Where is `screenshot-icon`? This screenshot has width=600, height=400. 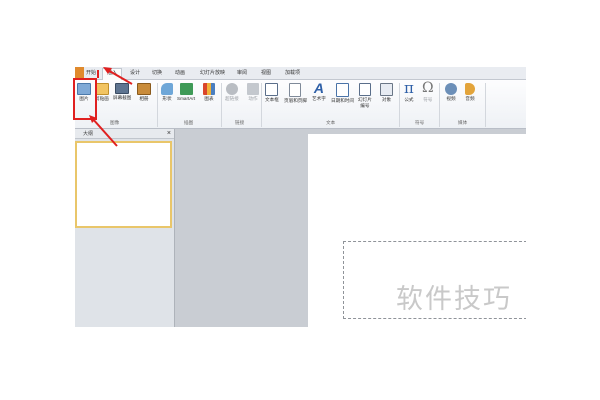 screenshot-icon is located at coordinates (122, 88).